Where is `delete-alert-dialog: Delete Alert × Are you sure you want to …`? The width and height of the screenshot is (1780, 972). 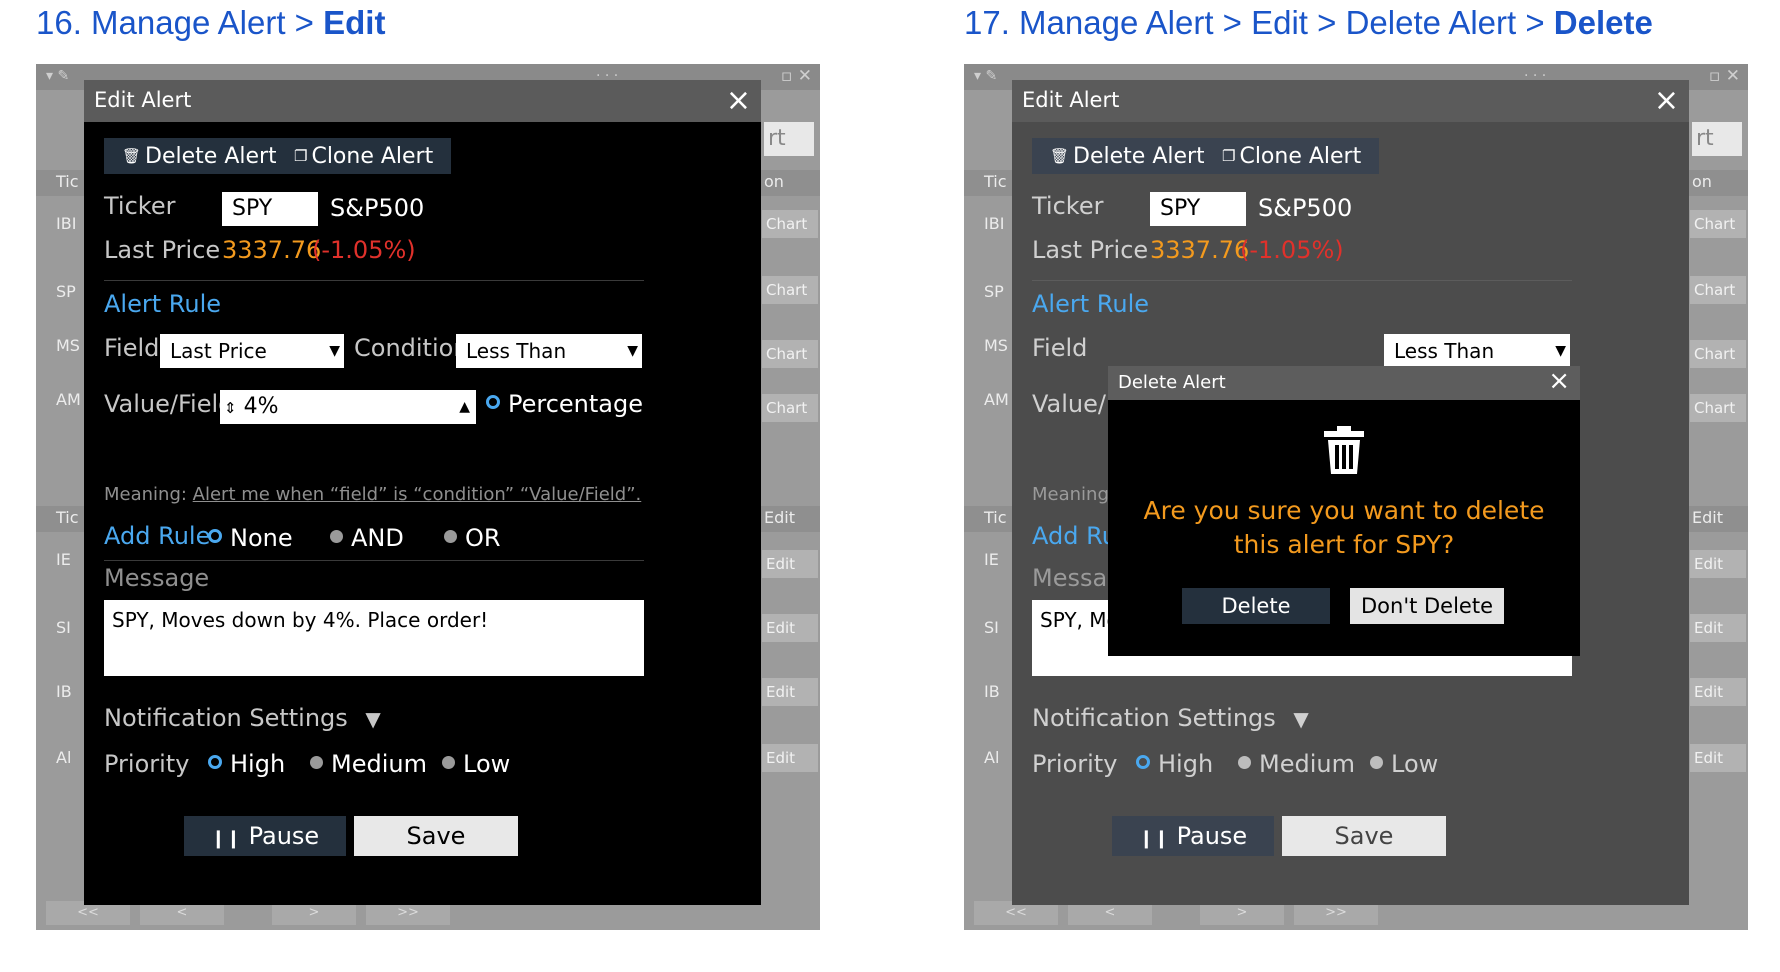 delete-alert-dialog: Delete Alert × Are you sure you want to … is located at coordinates (1344, 511).